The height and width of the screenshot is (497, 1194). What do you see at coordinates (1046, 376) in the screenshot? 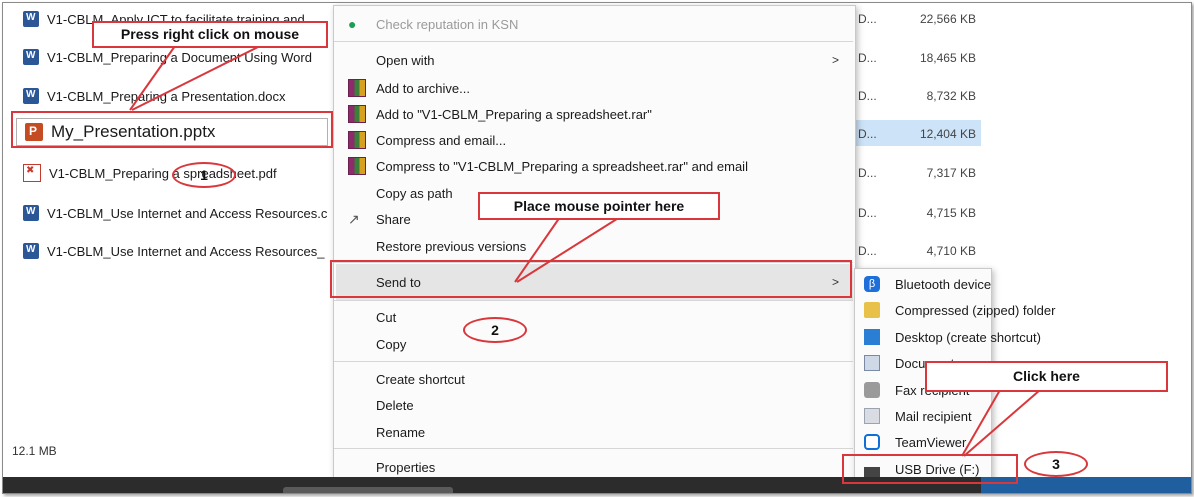
I see `callout-click-here: Click here` at bounding box center [1046, 376].